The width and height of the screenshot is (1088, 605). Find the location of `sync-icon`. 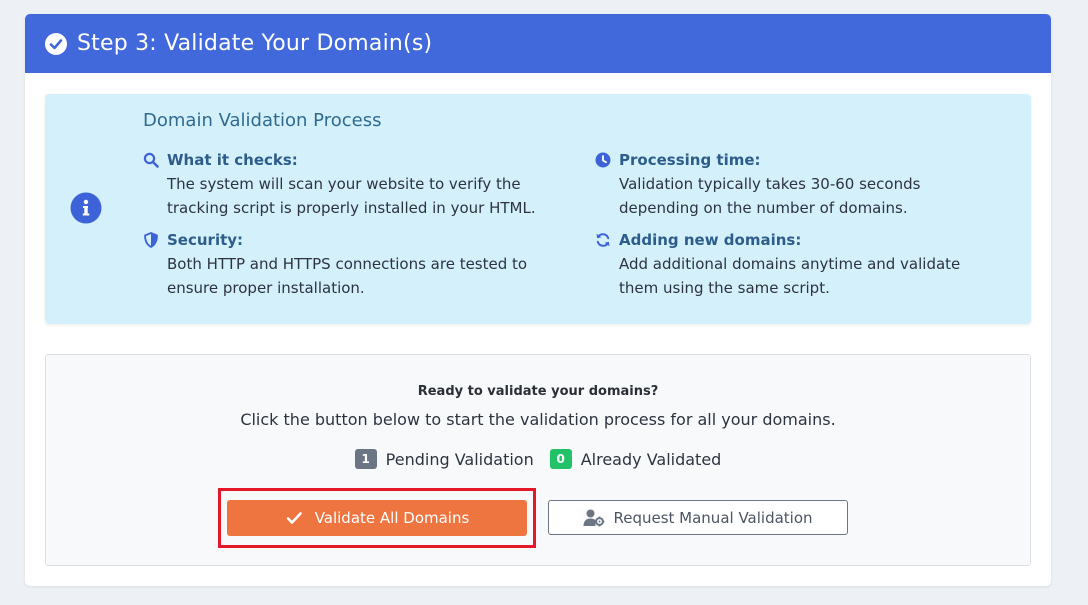

sync-icon is located at coordinates (603, 240).